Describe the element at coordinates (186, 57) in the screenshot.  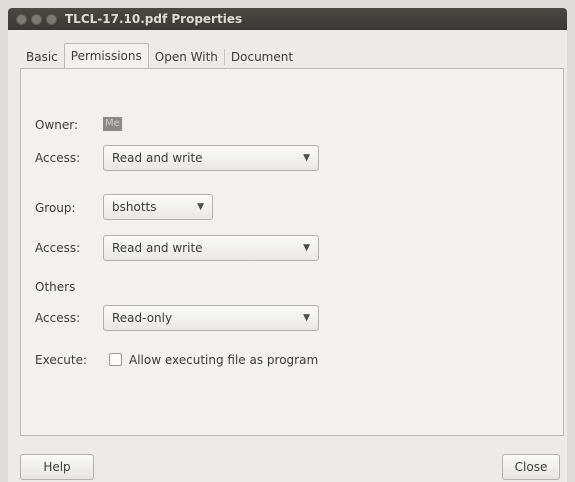
I see `tab-open-with: Open With` at that location.